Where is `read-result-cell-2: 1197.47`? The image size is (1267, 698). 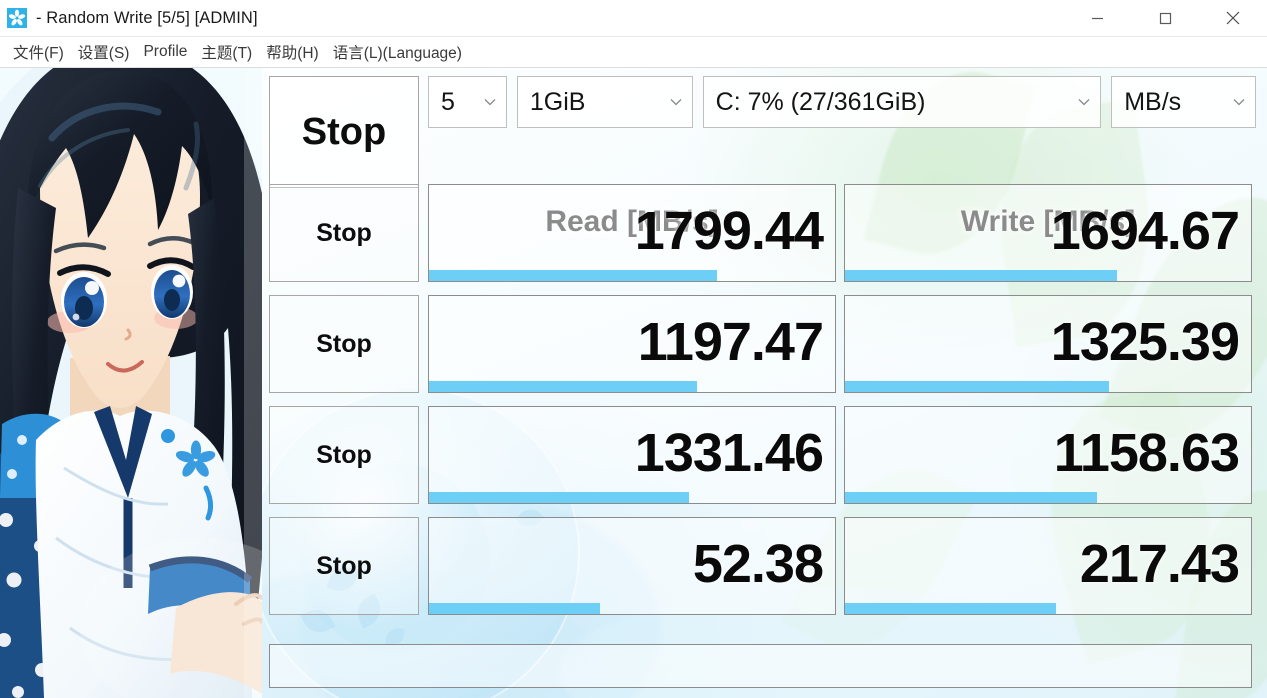
read-result-cell-2: 1197.47 is located at coordinates (632, 344).